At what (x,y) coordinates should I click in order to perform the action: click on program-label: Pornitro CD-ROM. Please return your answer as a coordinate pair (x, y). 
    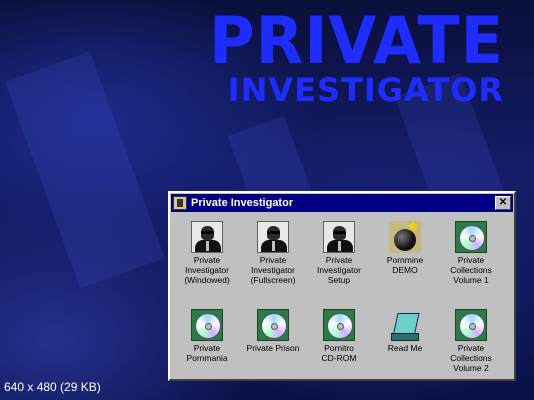
    Looking at the image, I should click on (339, 353).